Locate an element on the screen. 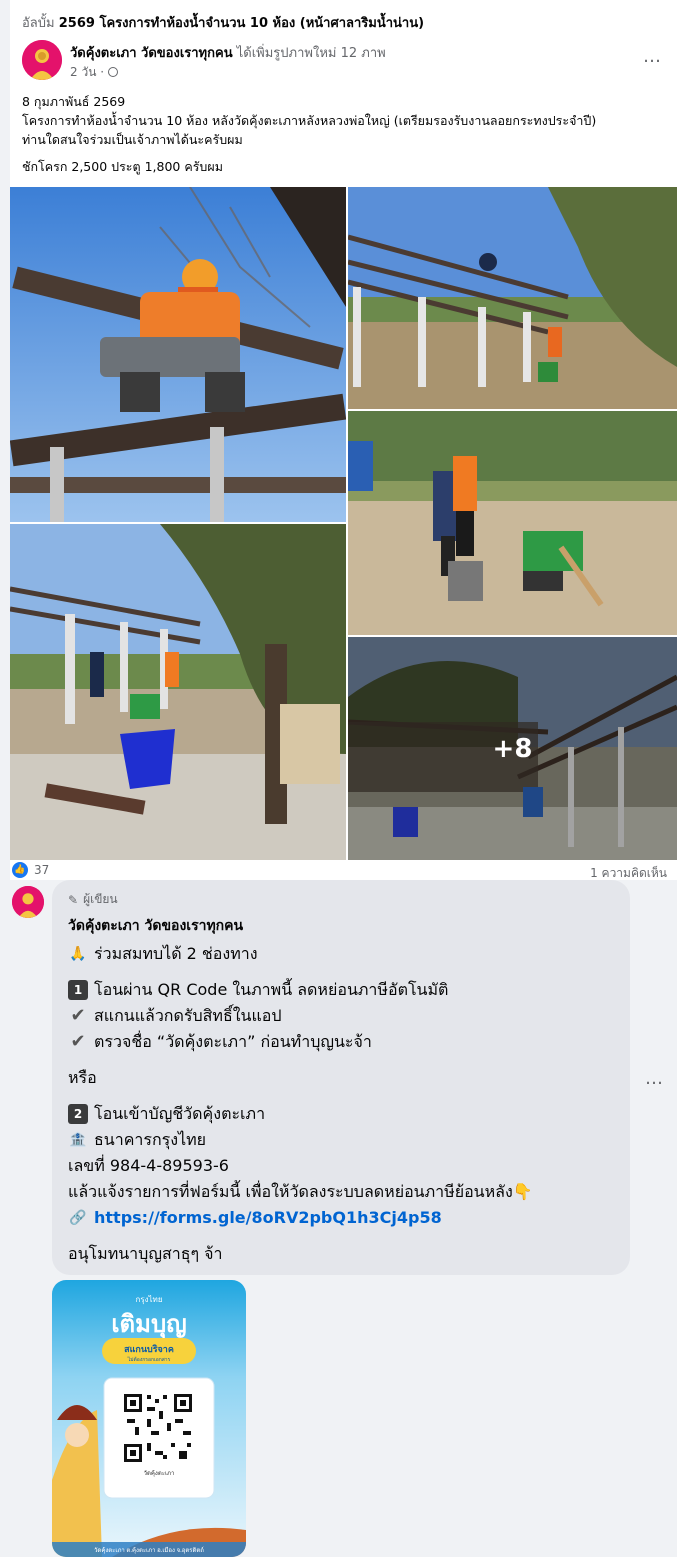 The height and width of the screenshot is (1557, 677). link-icon: 🔗 is located at coordinates (78, 1218).